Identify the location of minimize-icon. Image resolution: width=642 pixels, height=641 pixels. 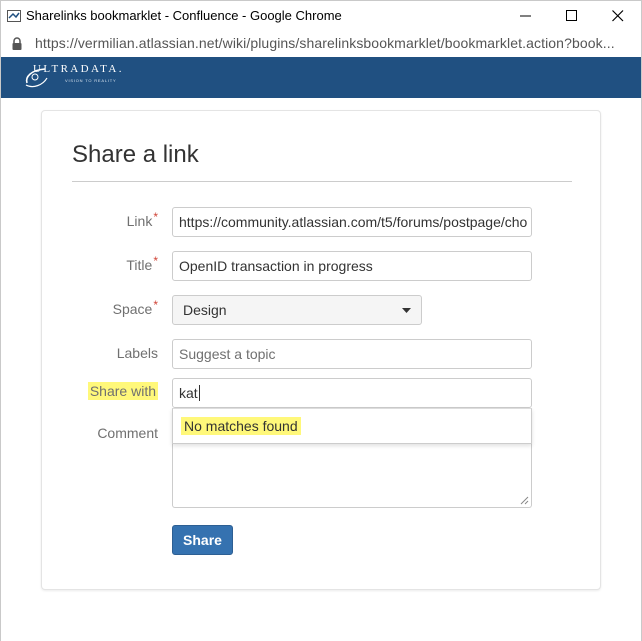
(525, 16).